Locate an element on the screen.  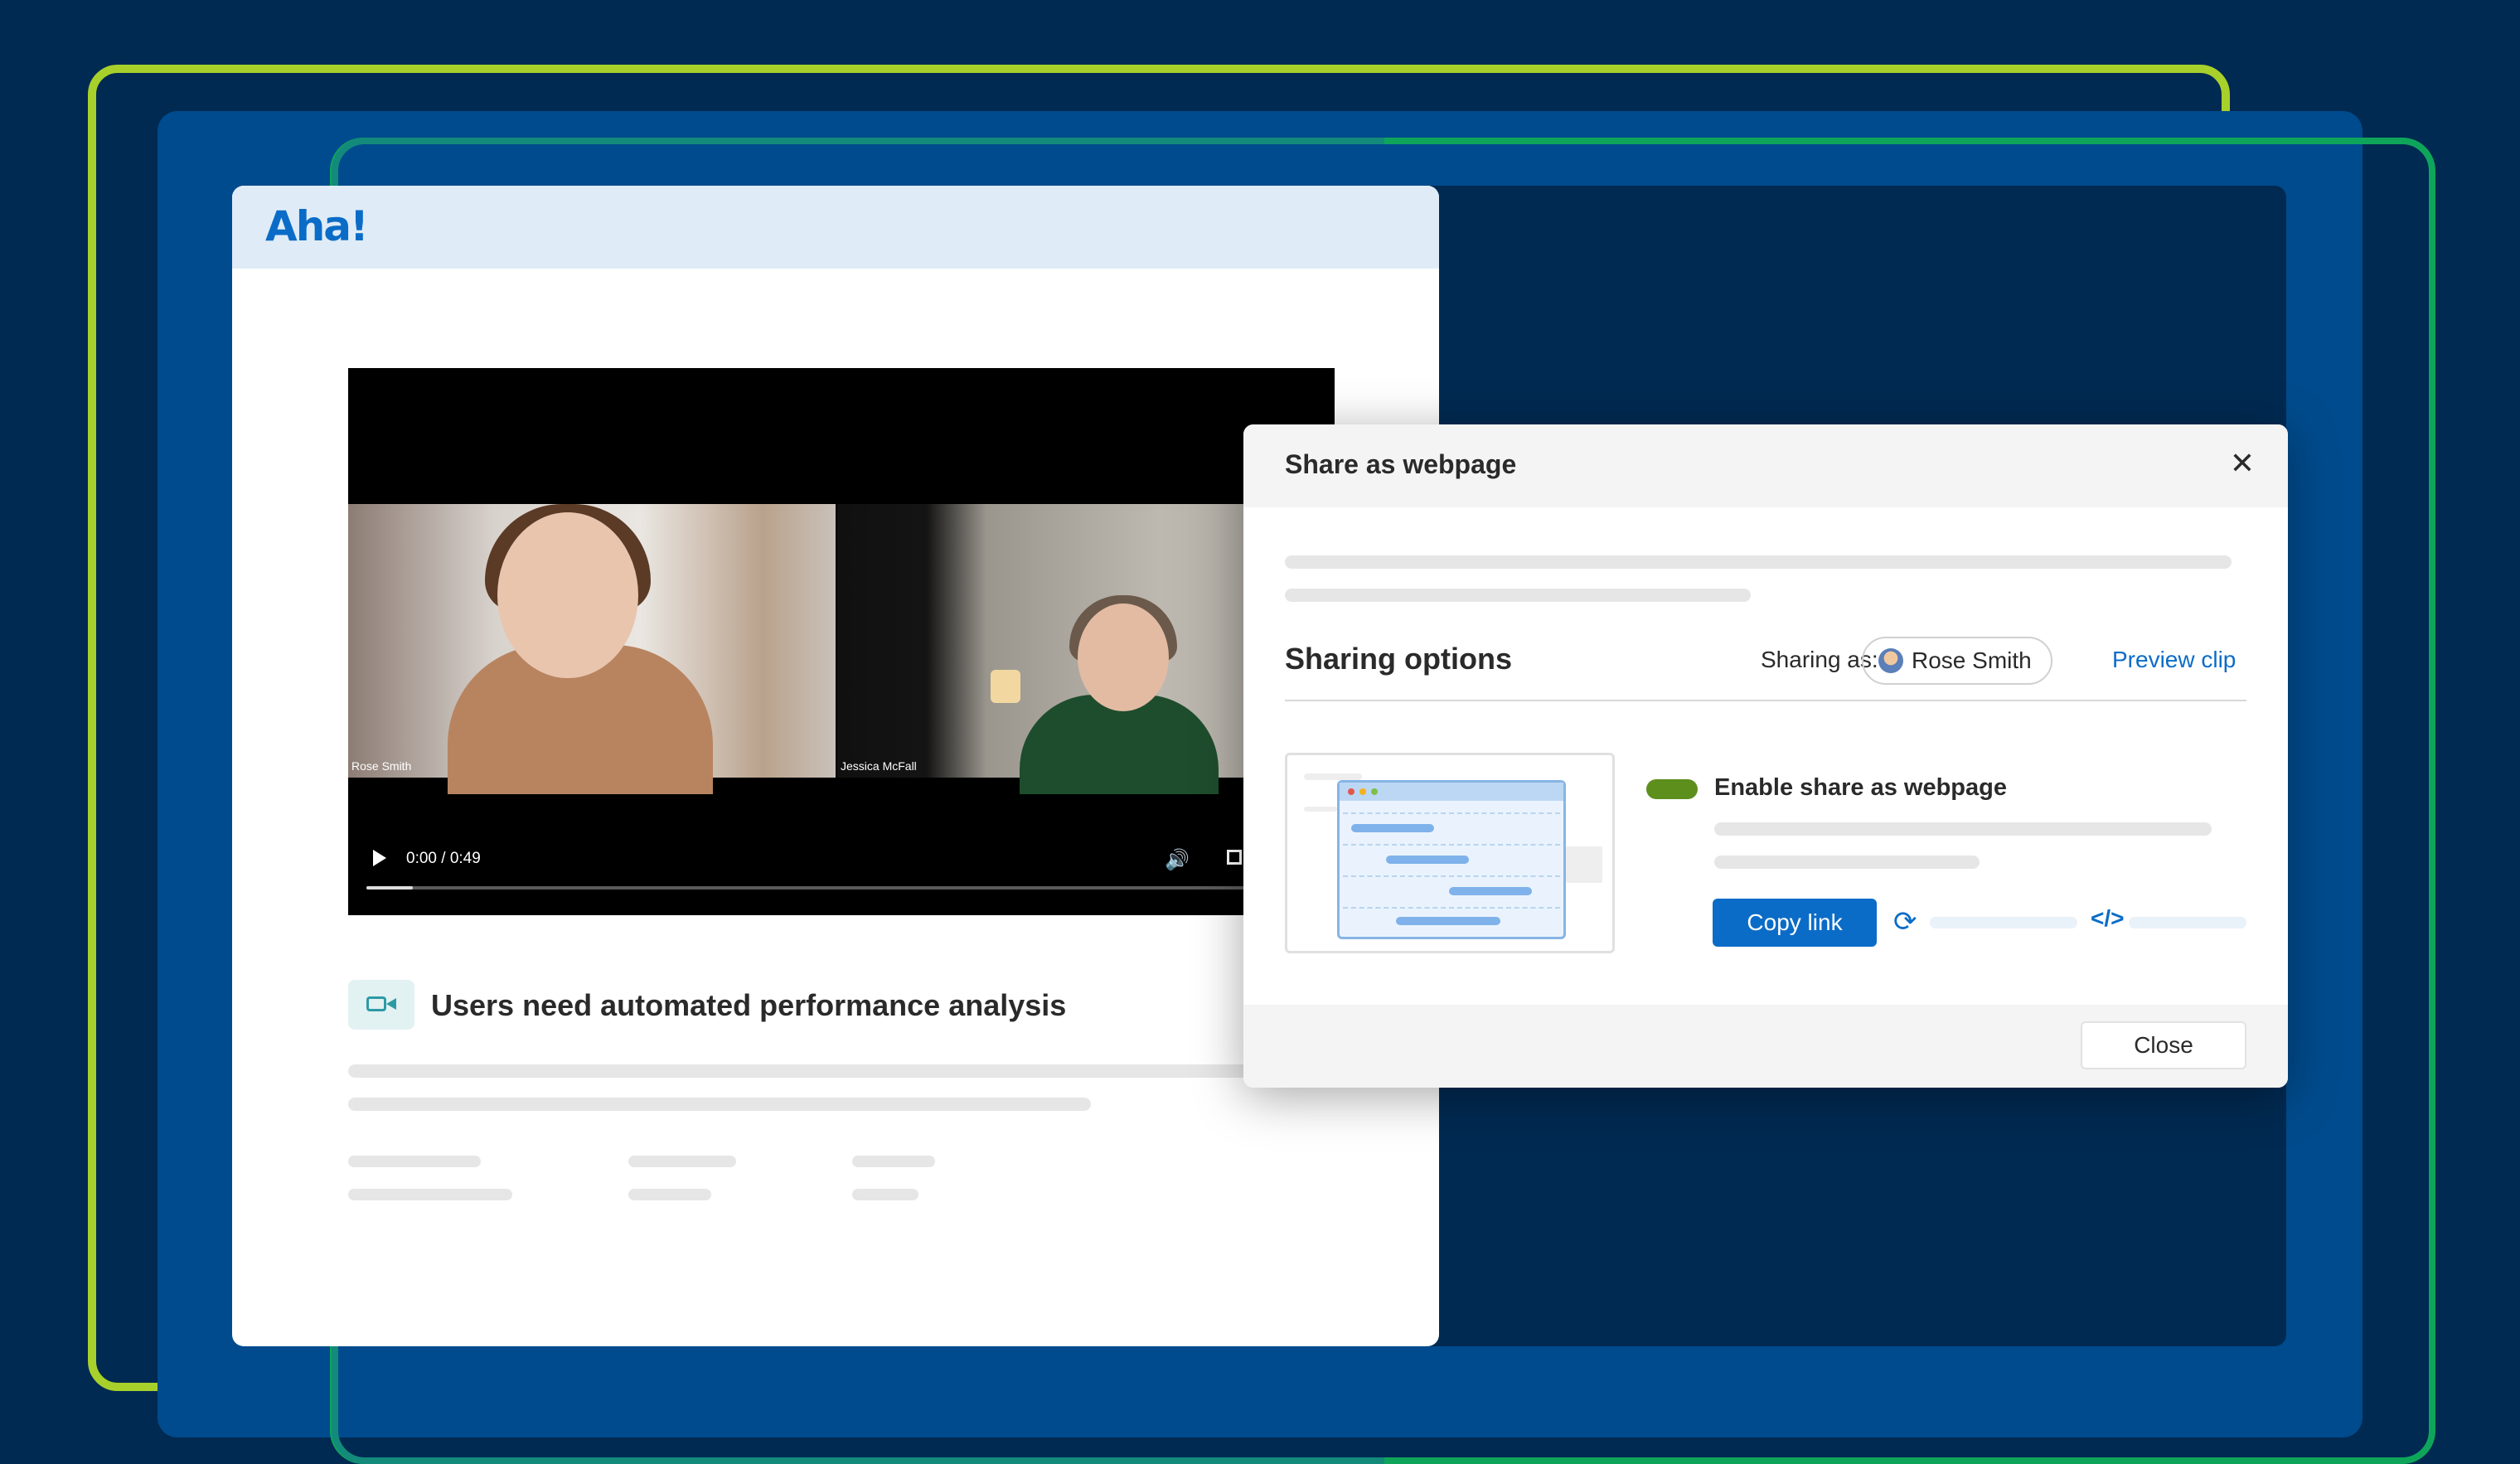
code-embed-icon: </> is located at coordinates (2107, 918).